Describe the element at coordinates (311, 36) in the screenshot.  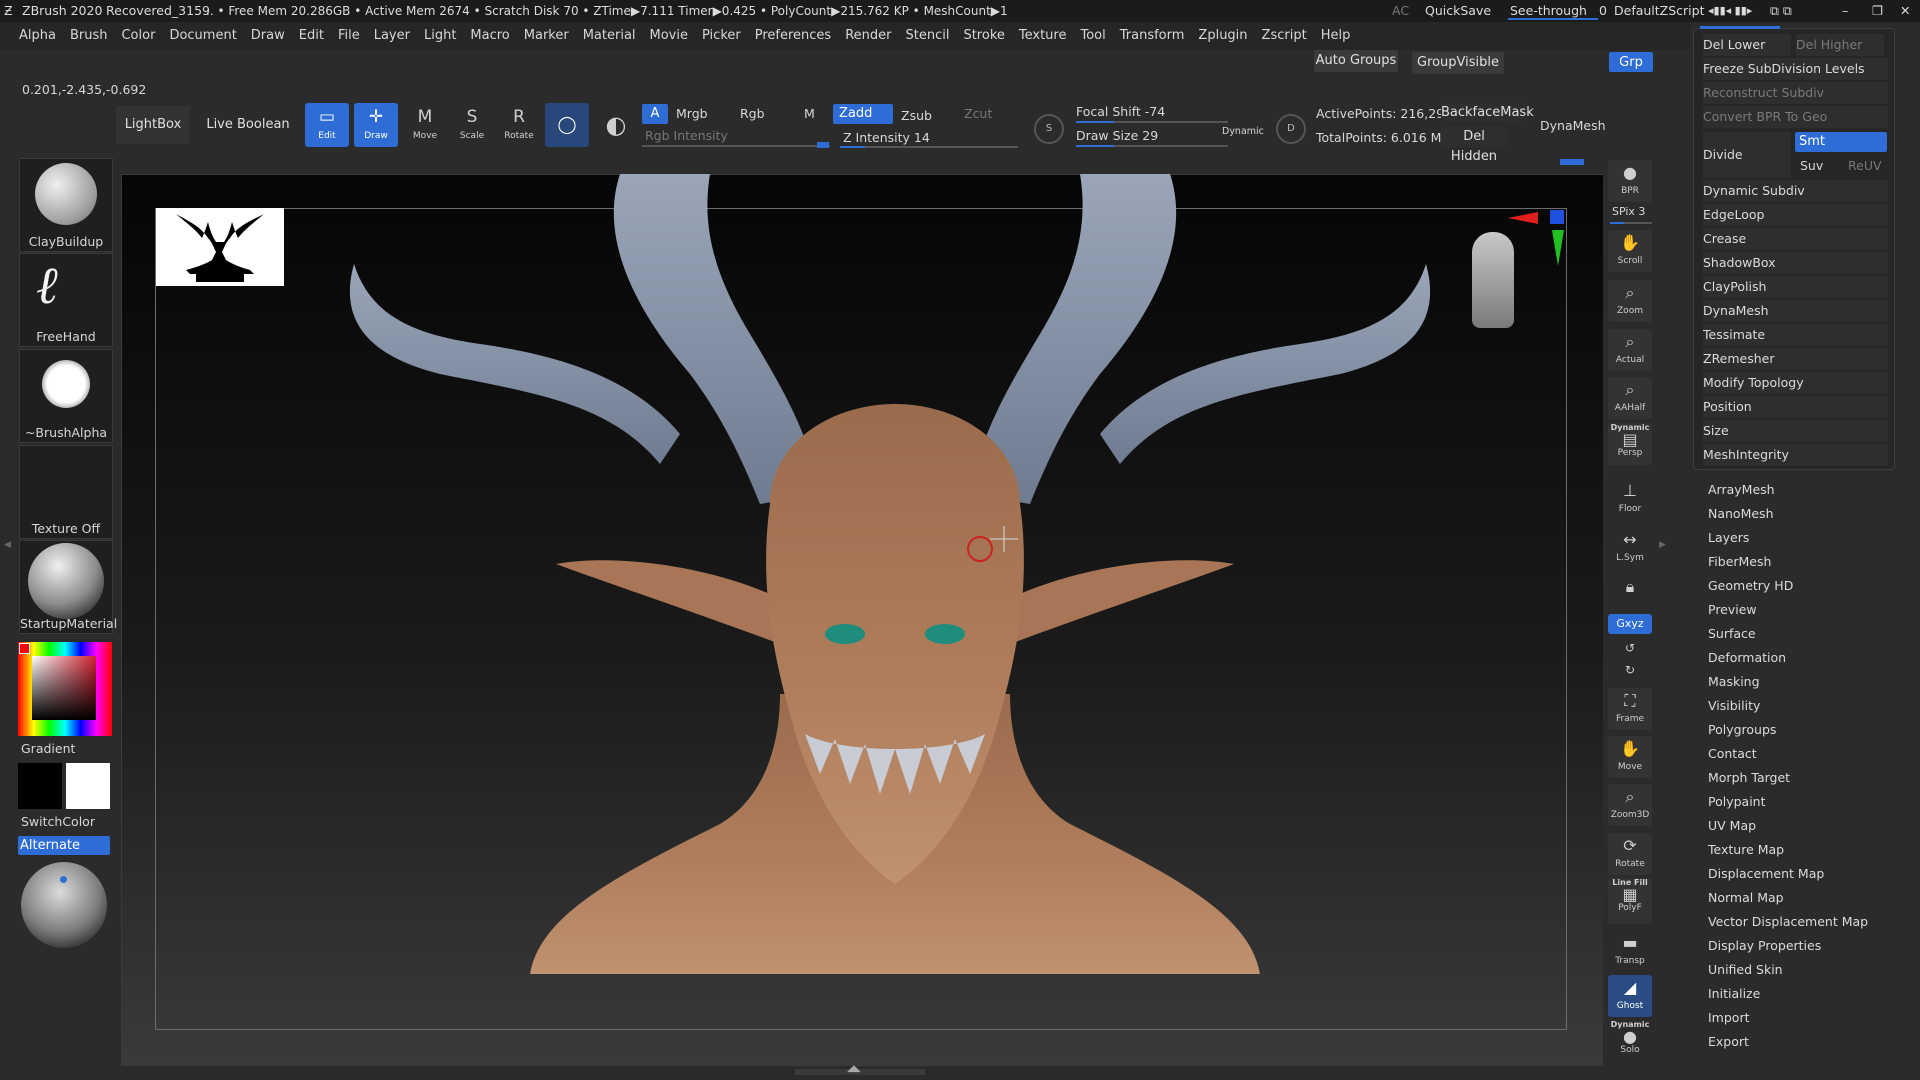
I see `menu-edit: Edit` at that location.